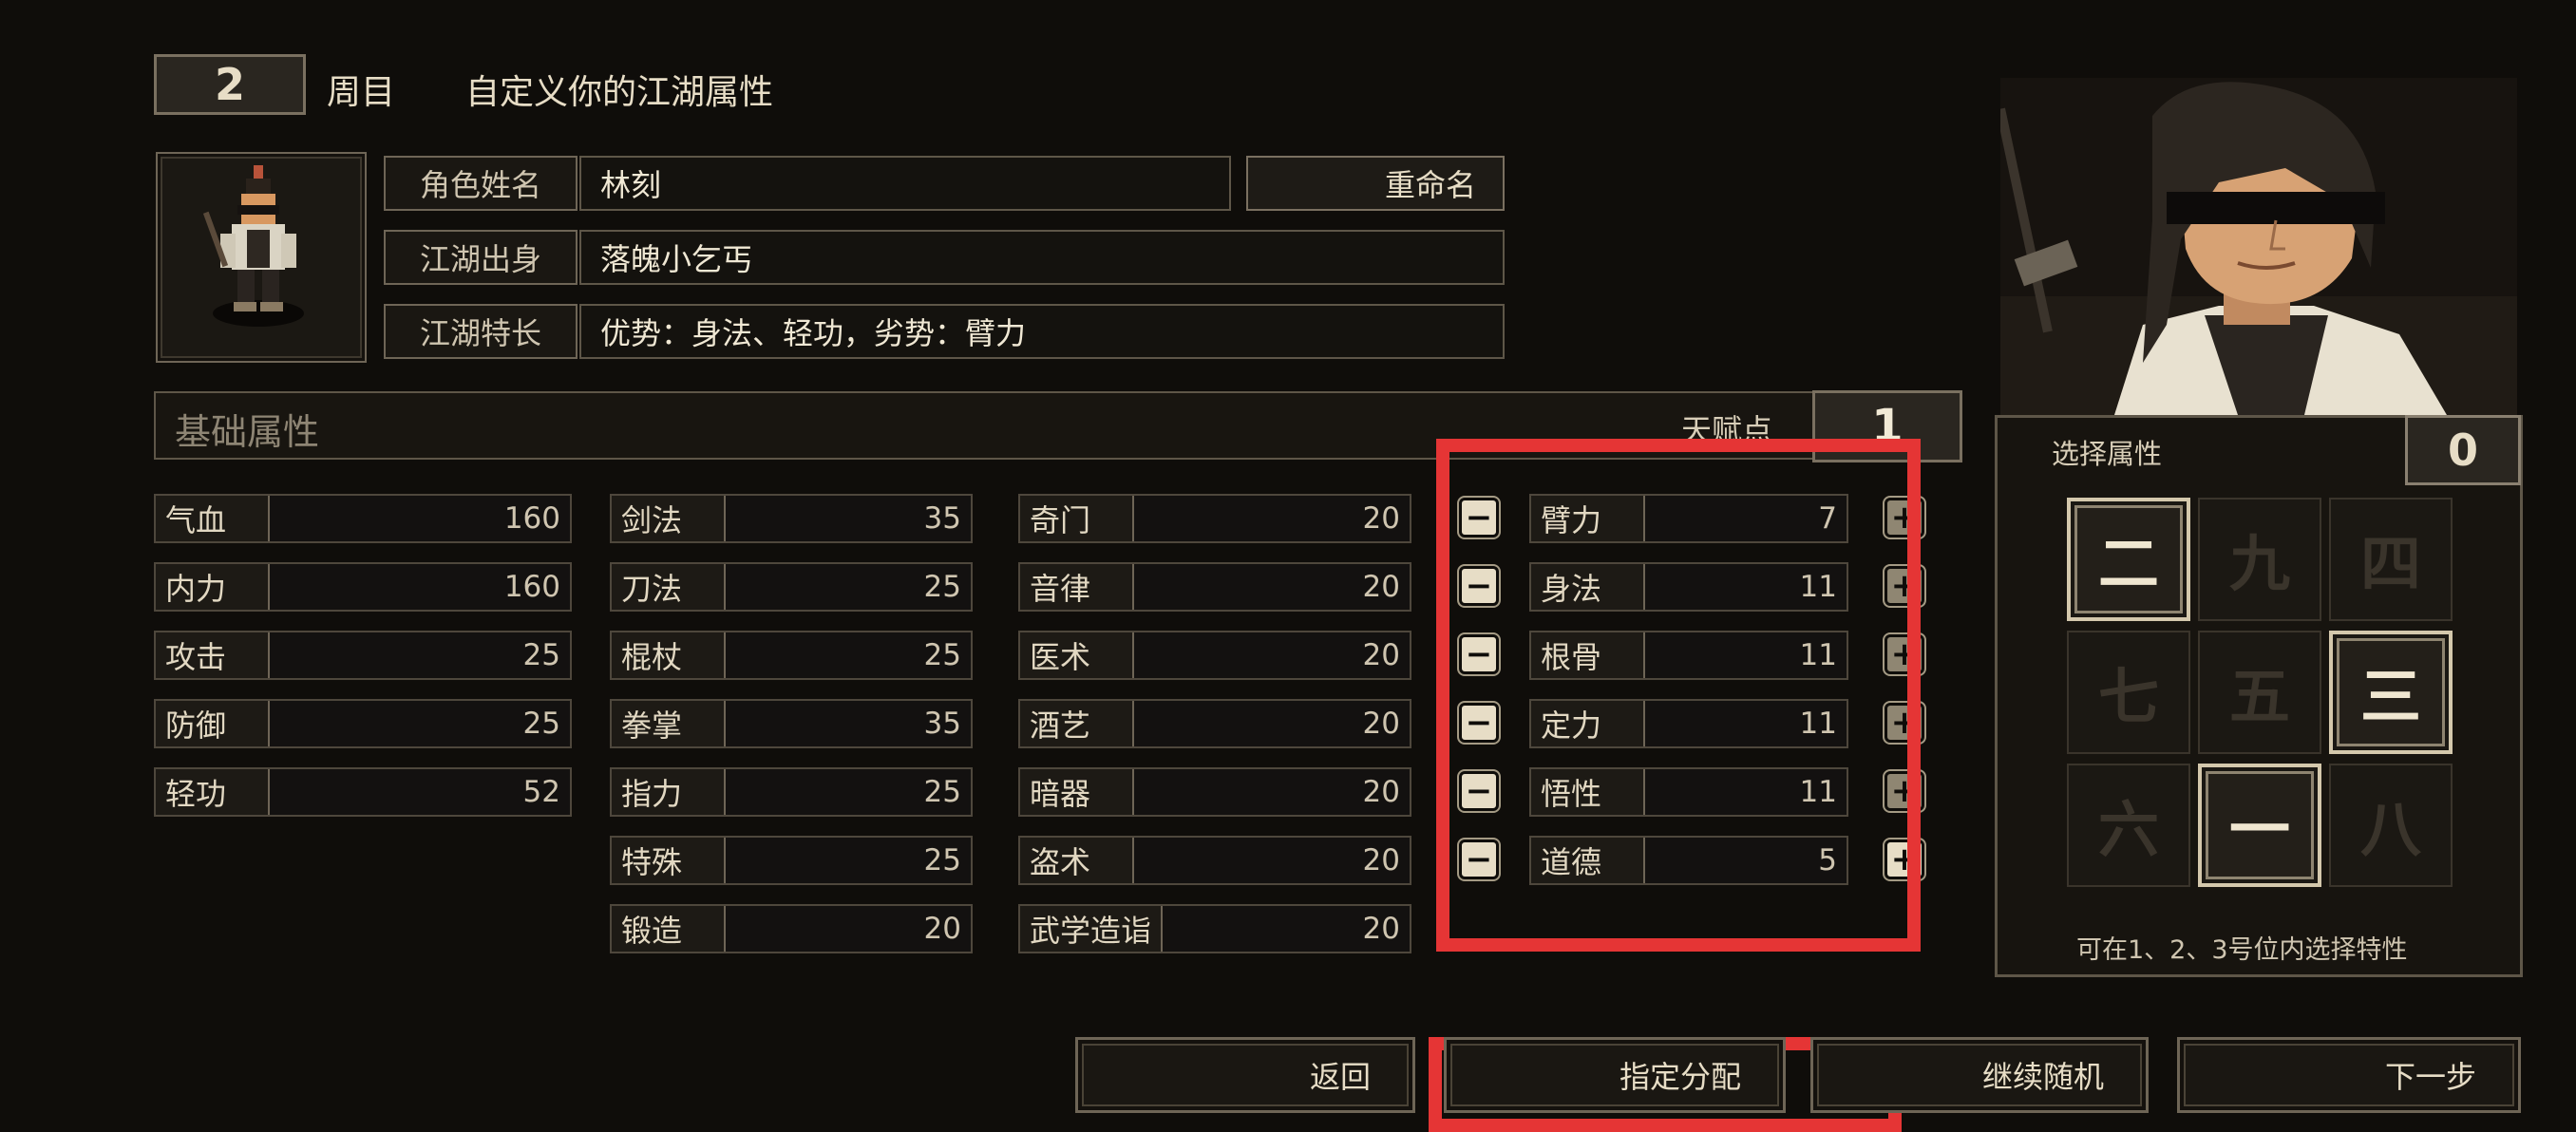  I want to click on stat-row: 武学造诣 20, so click(1214, 928).